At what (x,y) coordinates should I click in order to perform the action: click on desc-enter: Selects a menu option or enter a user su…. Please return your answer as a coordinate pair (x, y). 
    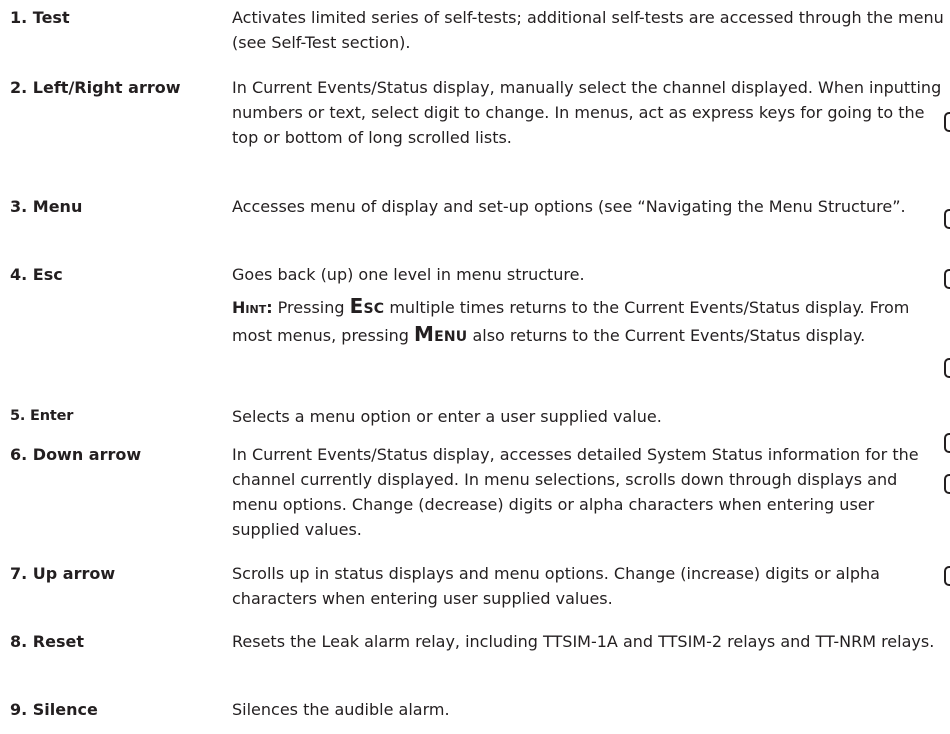
    Looking at the image, I should click on (588, 416).